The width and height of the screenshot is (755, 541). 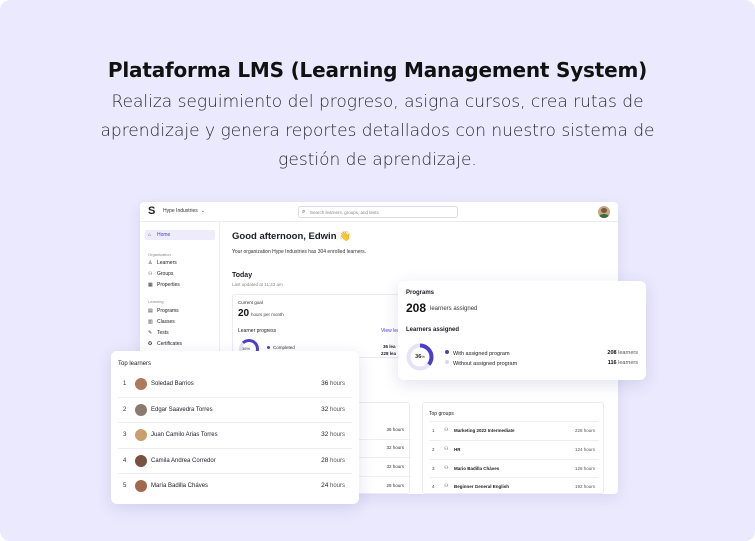 What do you see at coordinates (514, 485) in the screenshot?
I see `table-row: 4 ⚇ Beginner General English 192 hours` at bounding box center [514, 485].